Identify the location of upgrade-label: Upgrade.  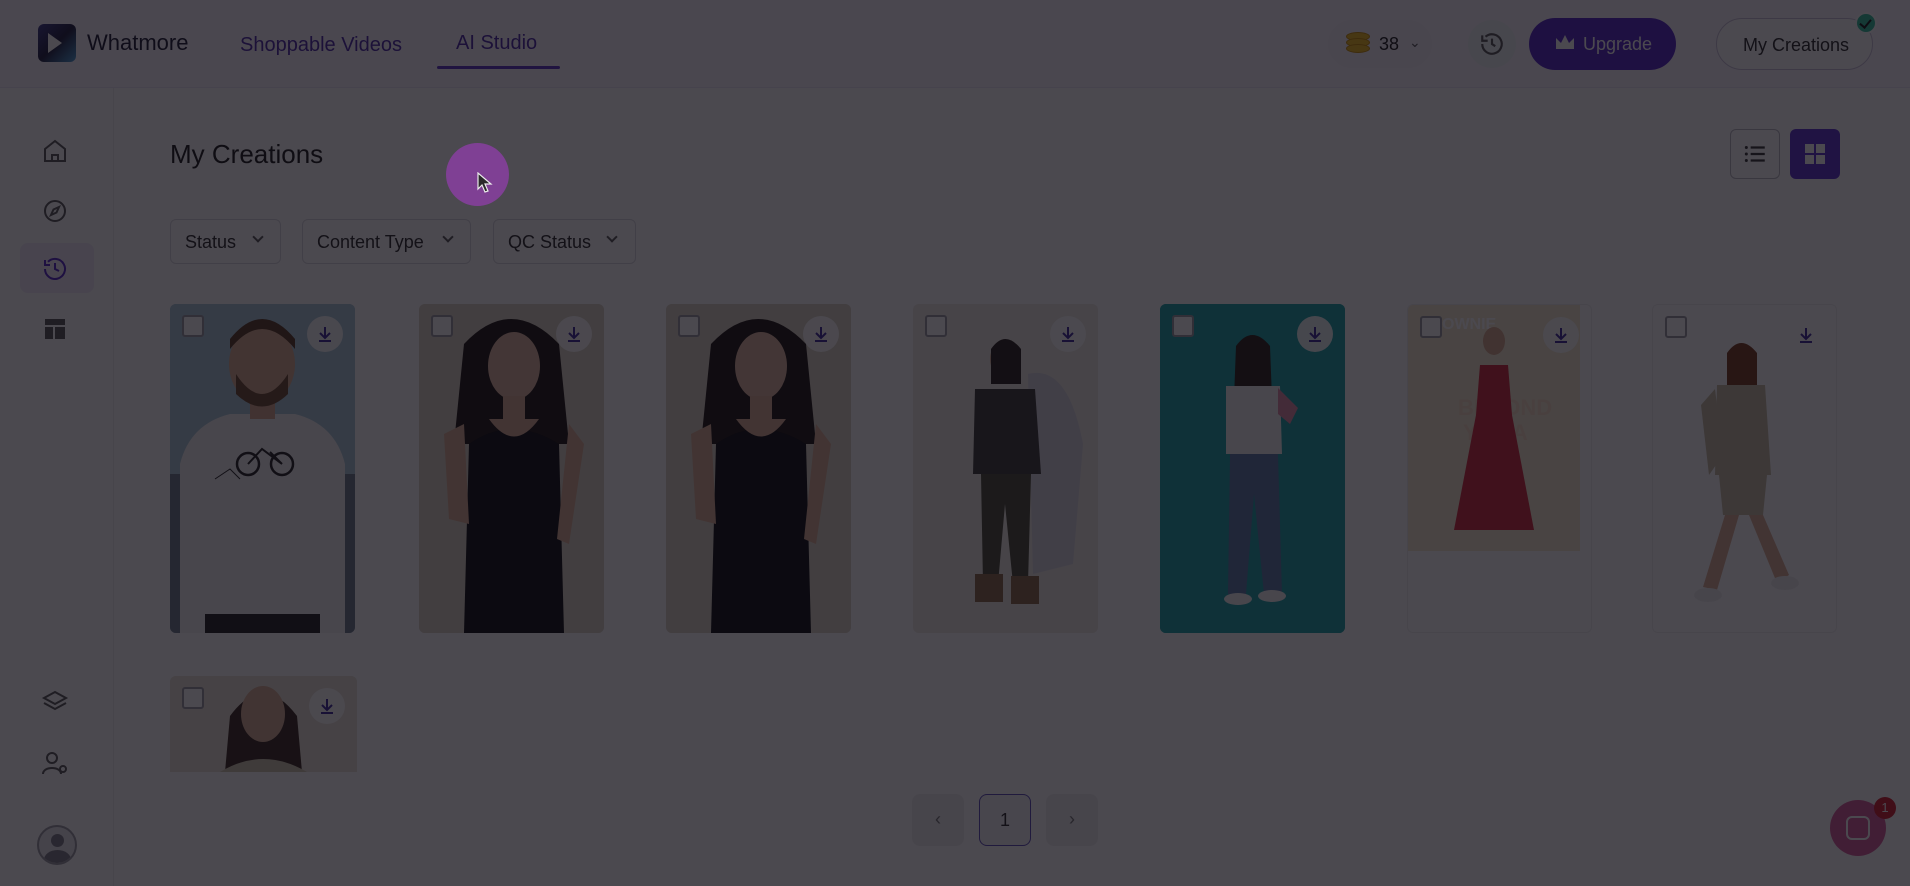
(1618, 44).